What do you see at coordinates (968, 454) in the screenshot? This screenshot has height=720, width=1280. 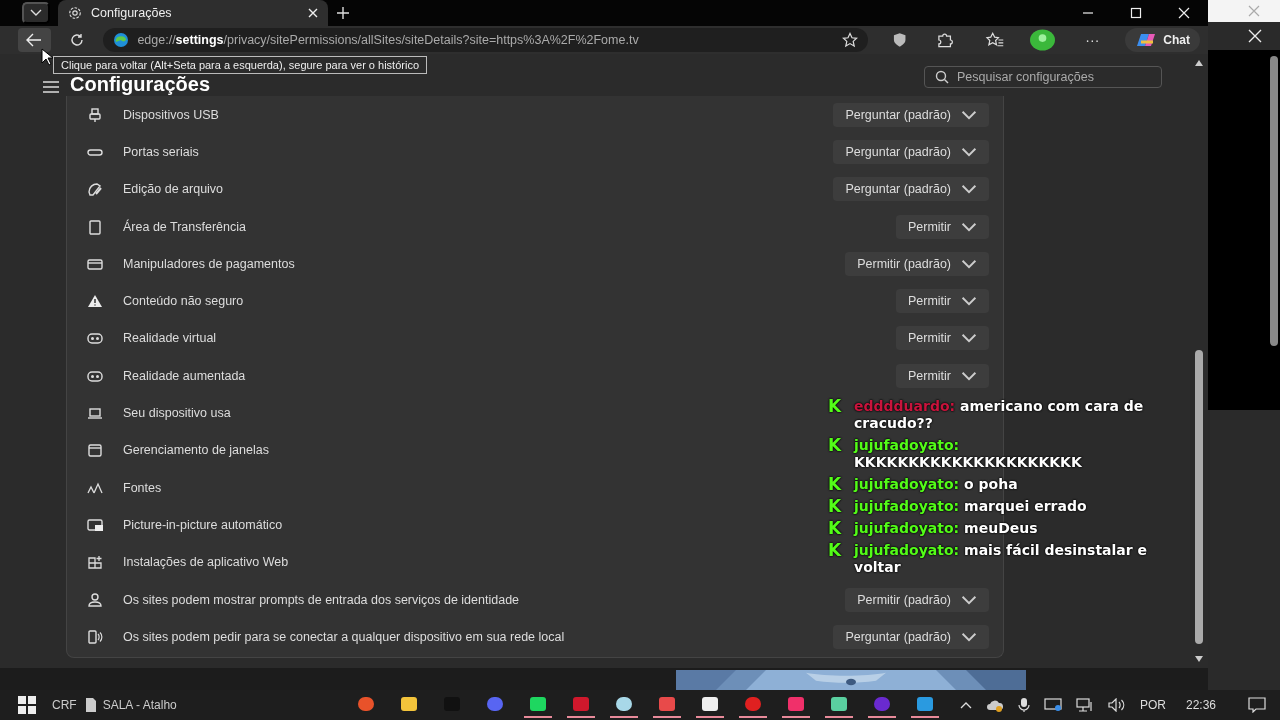 I see `chat-message: jujufadoyato: KKKKKKKKKKKKKKKKKKKKK` at bounding box center [968, 454].